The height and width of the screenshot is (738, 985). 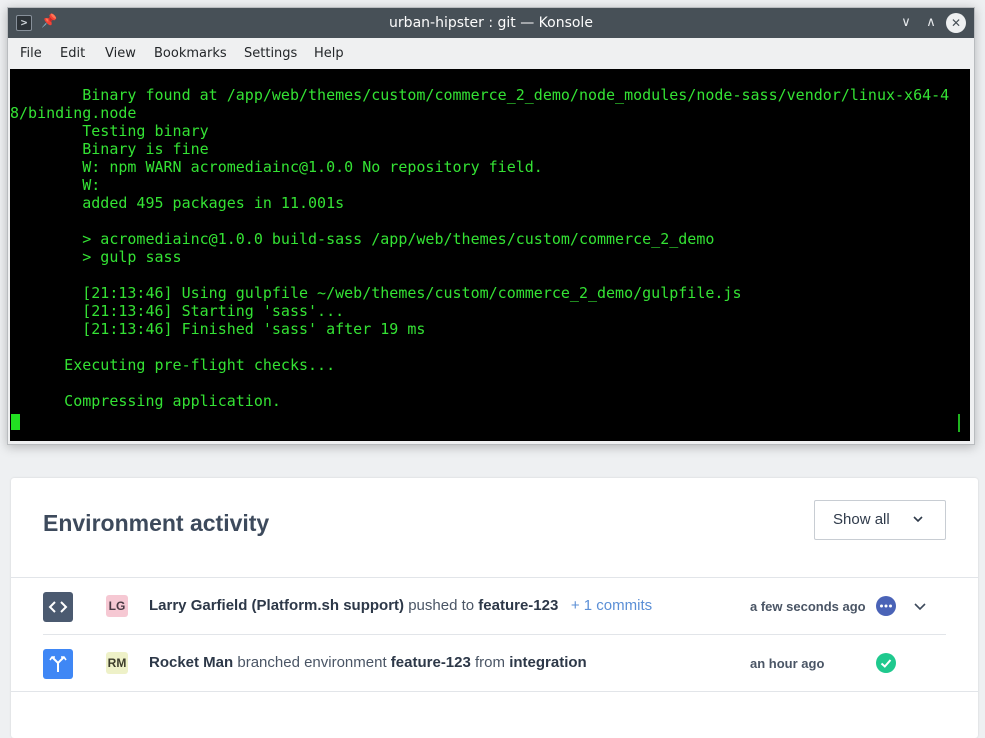 I want to click on terminal-cursor, so click(x=15, y=422).